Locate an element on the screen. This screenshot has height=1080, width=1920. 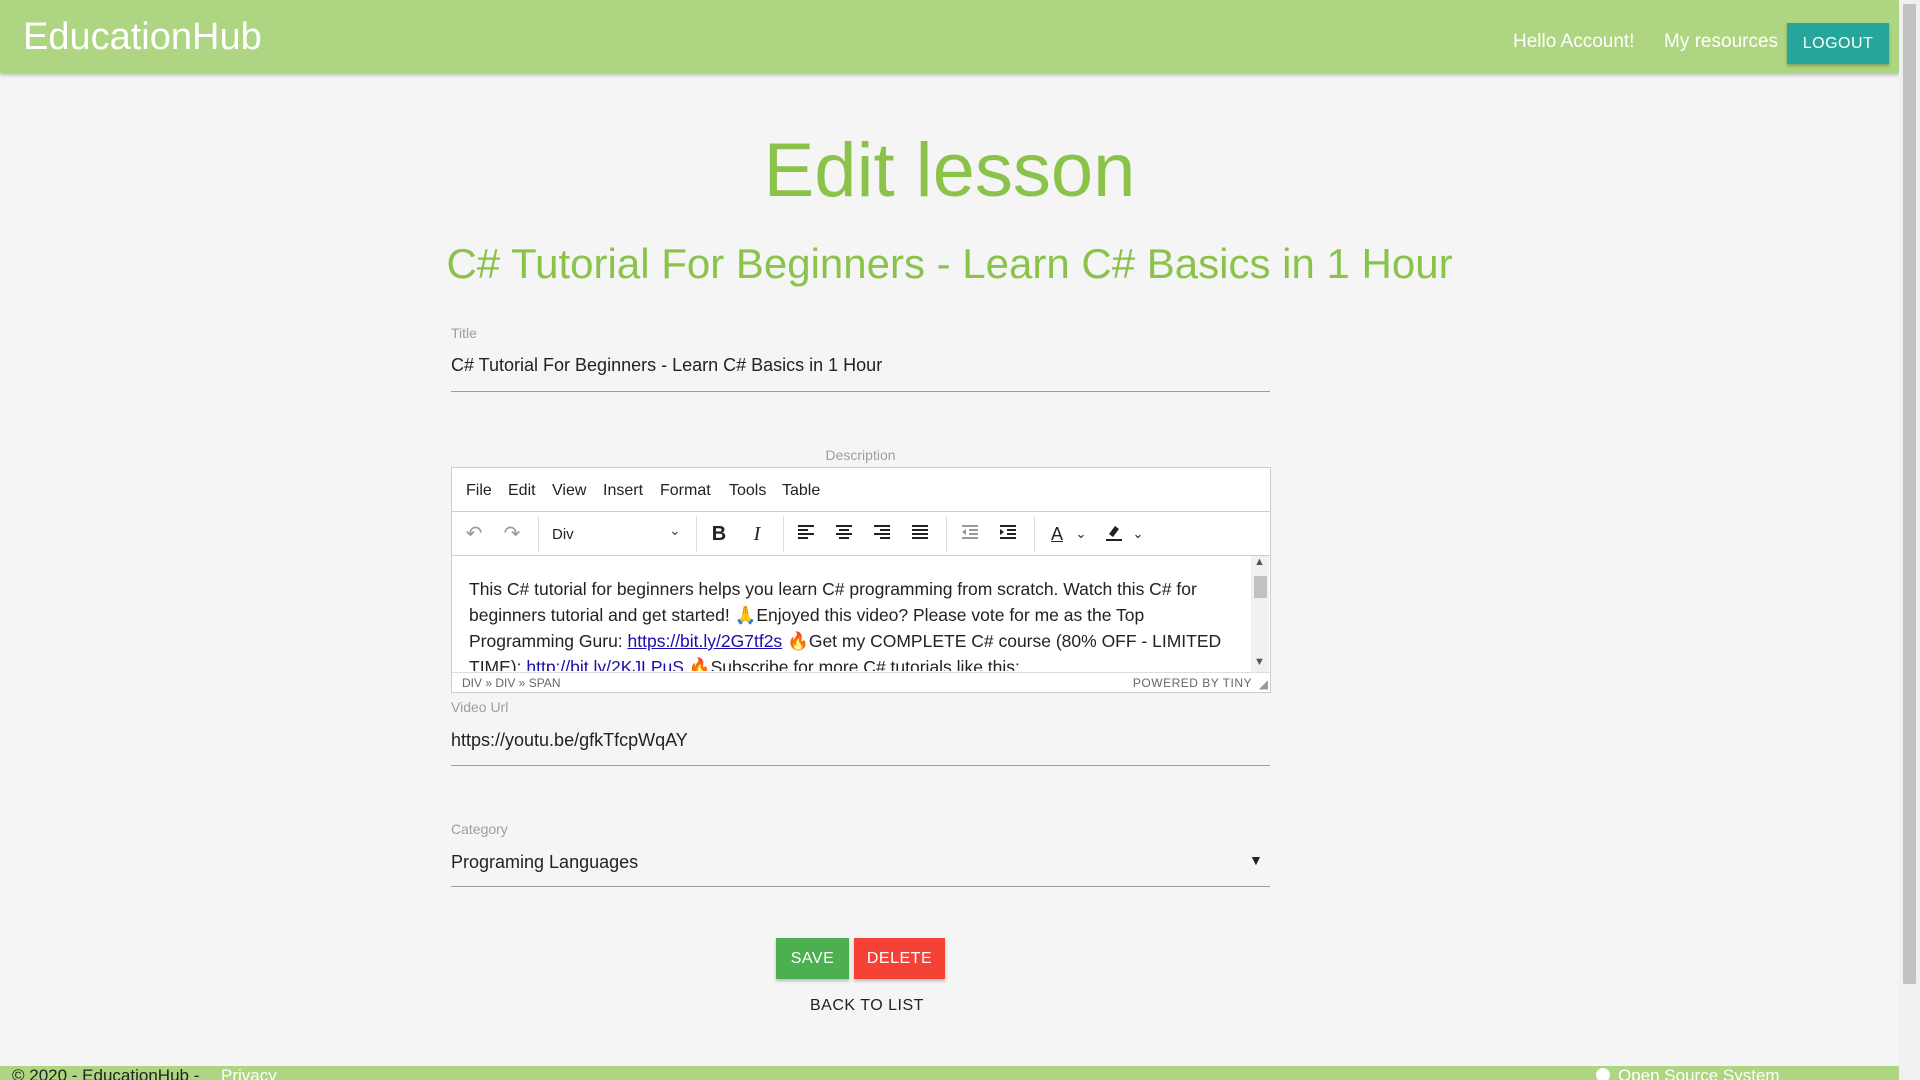
page-scrollbar is located at coordinates (1909, 540).